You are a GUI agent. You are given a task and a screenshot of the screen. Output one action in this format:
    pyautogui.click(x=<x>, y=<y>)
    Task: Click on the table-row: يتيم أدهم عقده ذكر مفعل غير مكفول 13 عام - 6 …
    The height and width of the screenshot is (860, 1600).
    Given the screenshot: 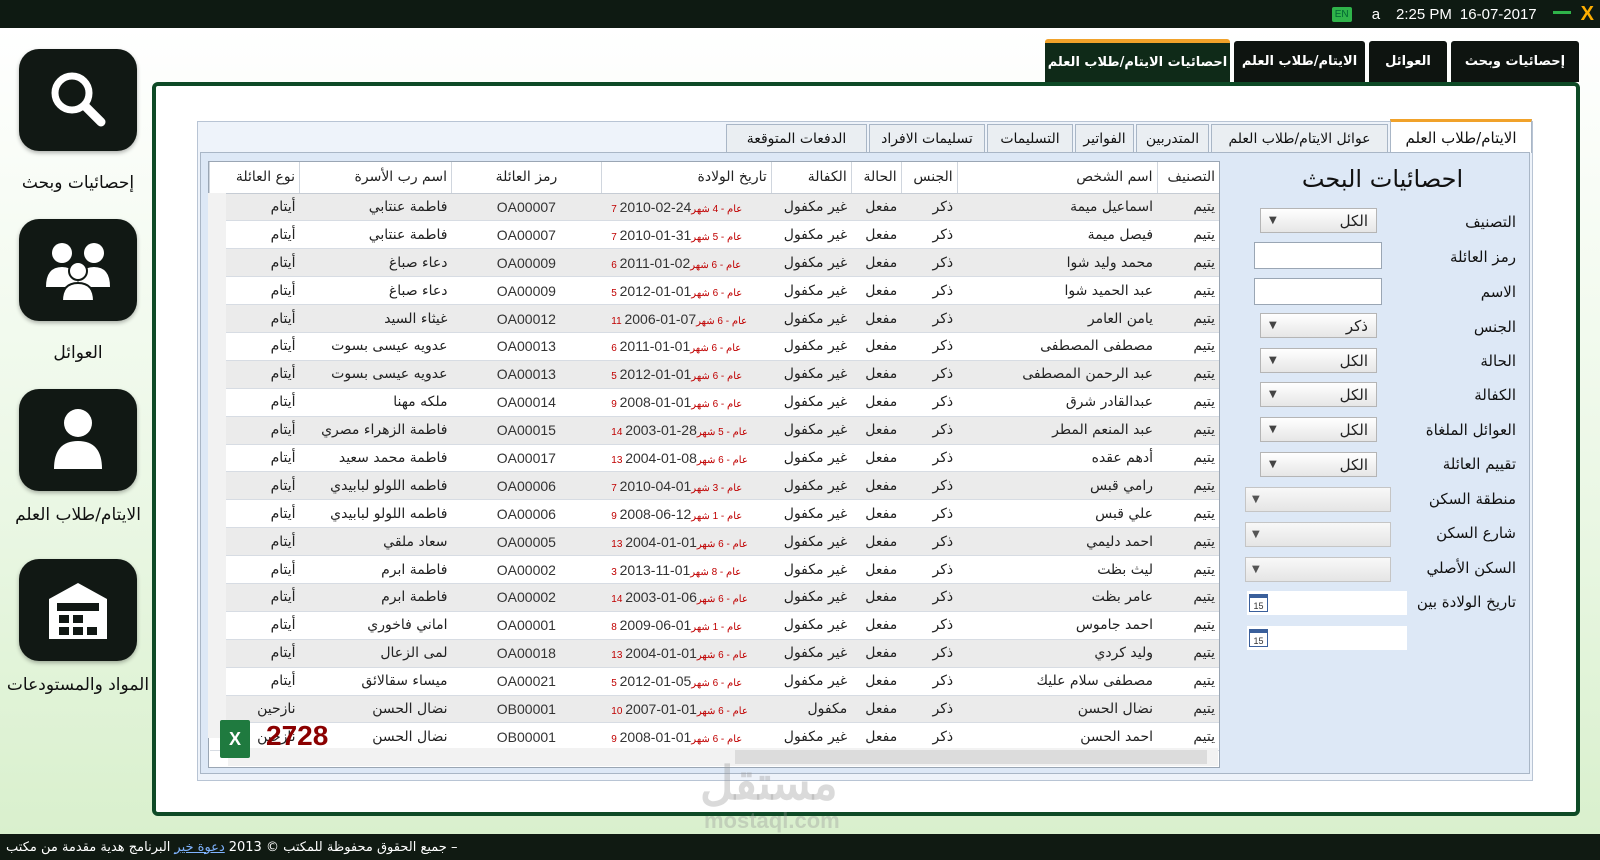 What is the action you would take?
    pyautogui.click(x=714, y=458)
    